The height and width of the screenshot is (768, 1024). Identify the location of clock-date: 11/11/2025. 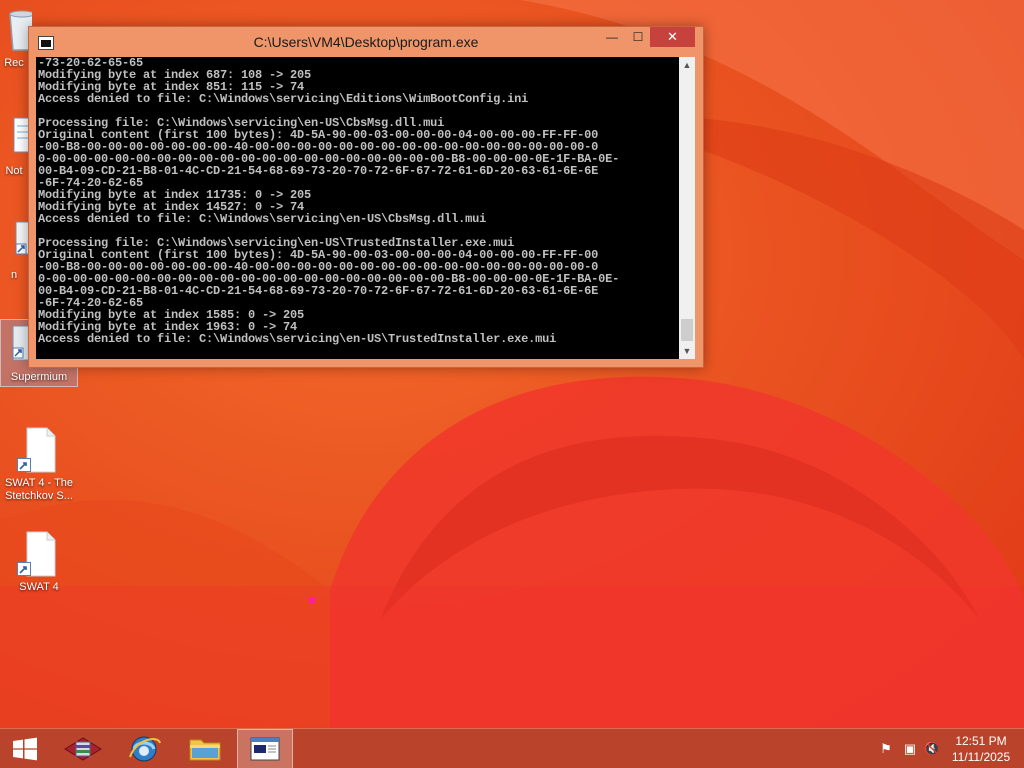
(981, 757).